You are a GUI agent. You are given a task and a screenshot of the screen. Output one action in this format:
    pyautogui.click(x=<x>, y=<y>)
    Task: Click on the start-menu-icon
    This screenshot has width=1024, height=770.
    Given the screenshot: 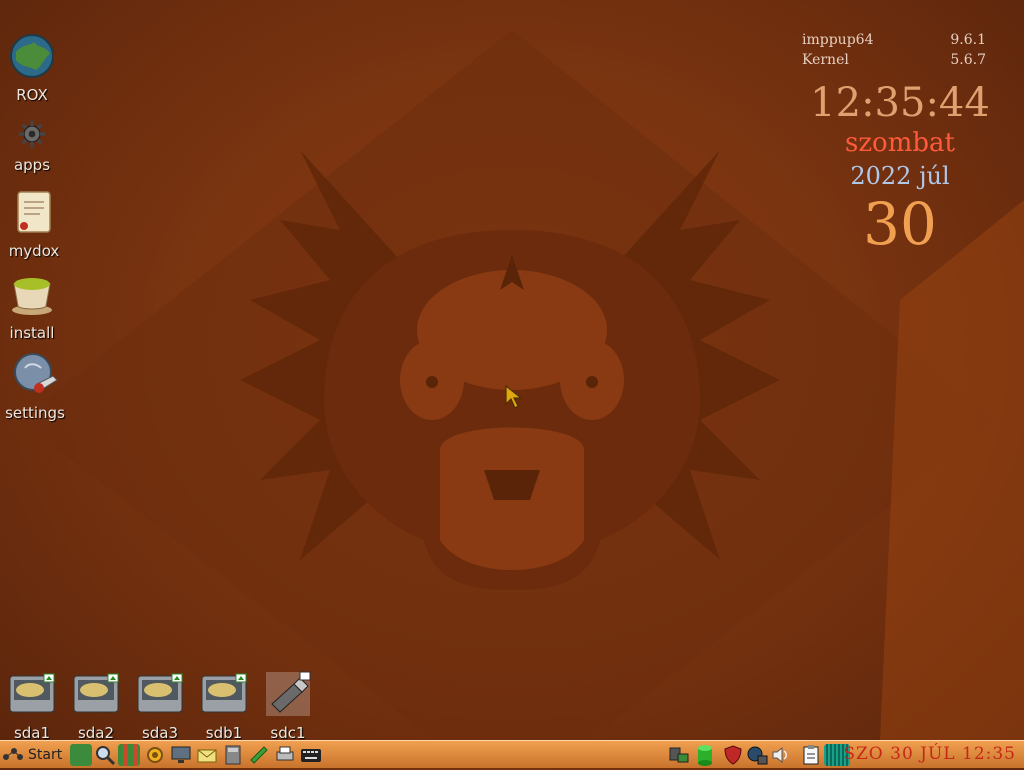 What is the action you would take?
    pyautogui.click(x=13, y=754)
    